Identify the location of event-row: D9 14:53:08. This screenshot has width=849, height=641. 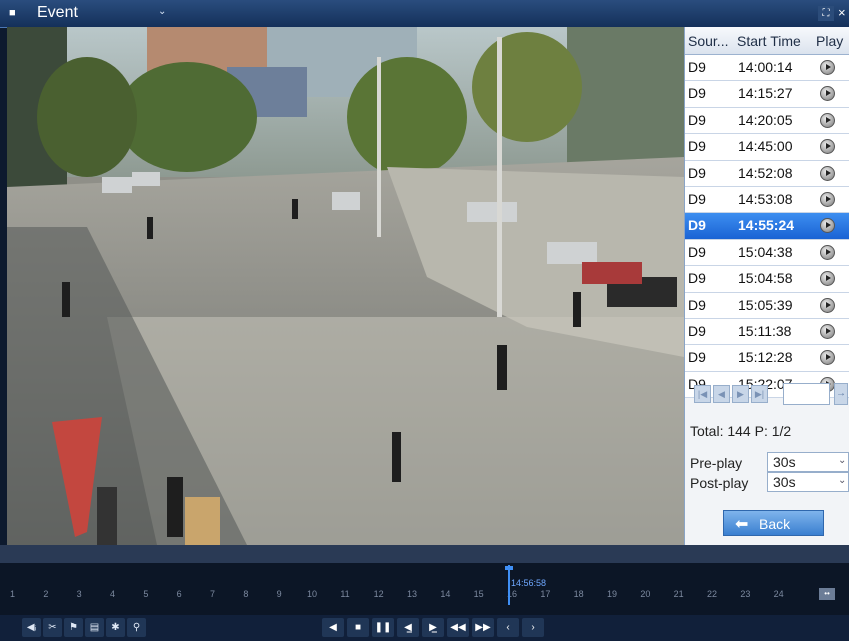
(767, 200).